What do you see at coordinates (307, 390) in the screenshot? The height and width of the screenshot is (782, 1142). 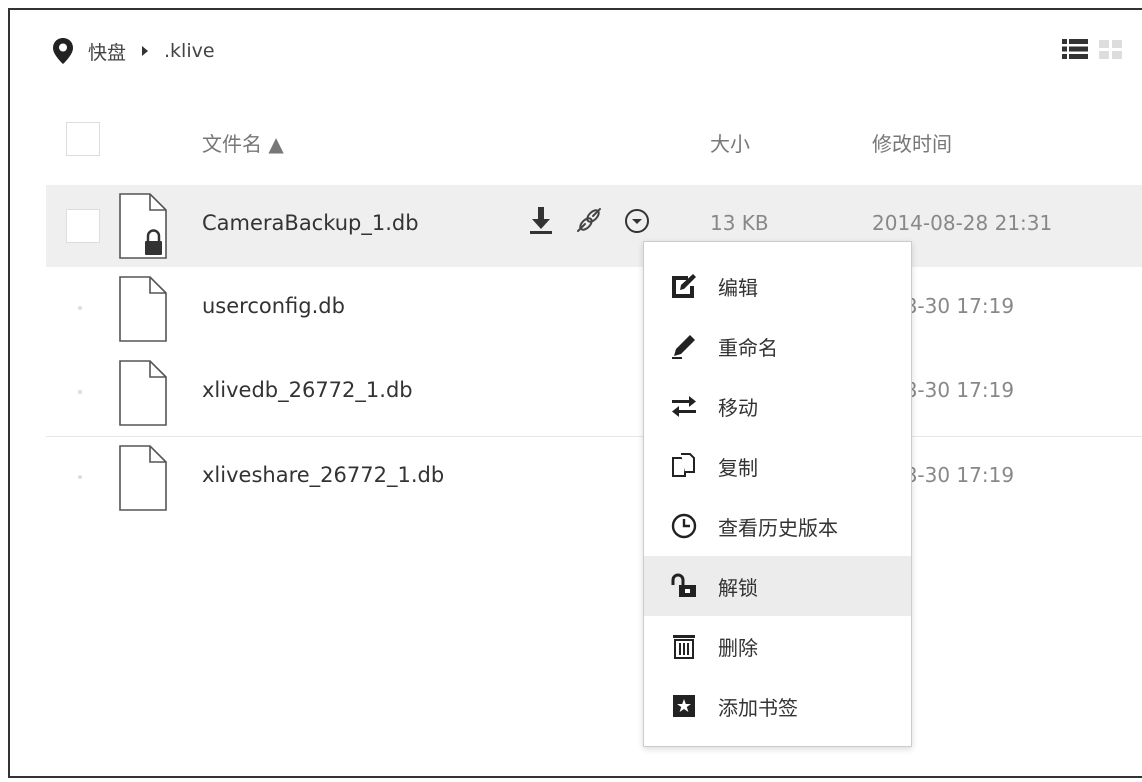 I see `file-name: xlivedb_26772_1.db` at bounding box center [307, 390].